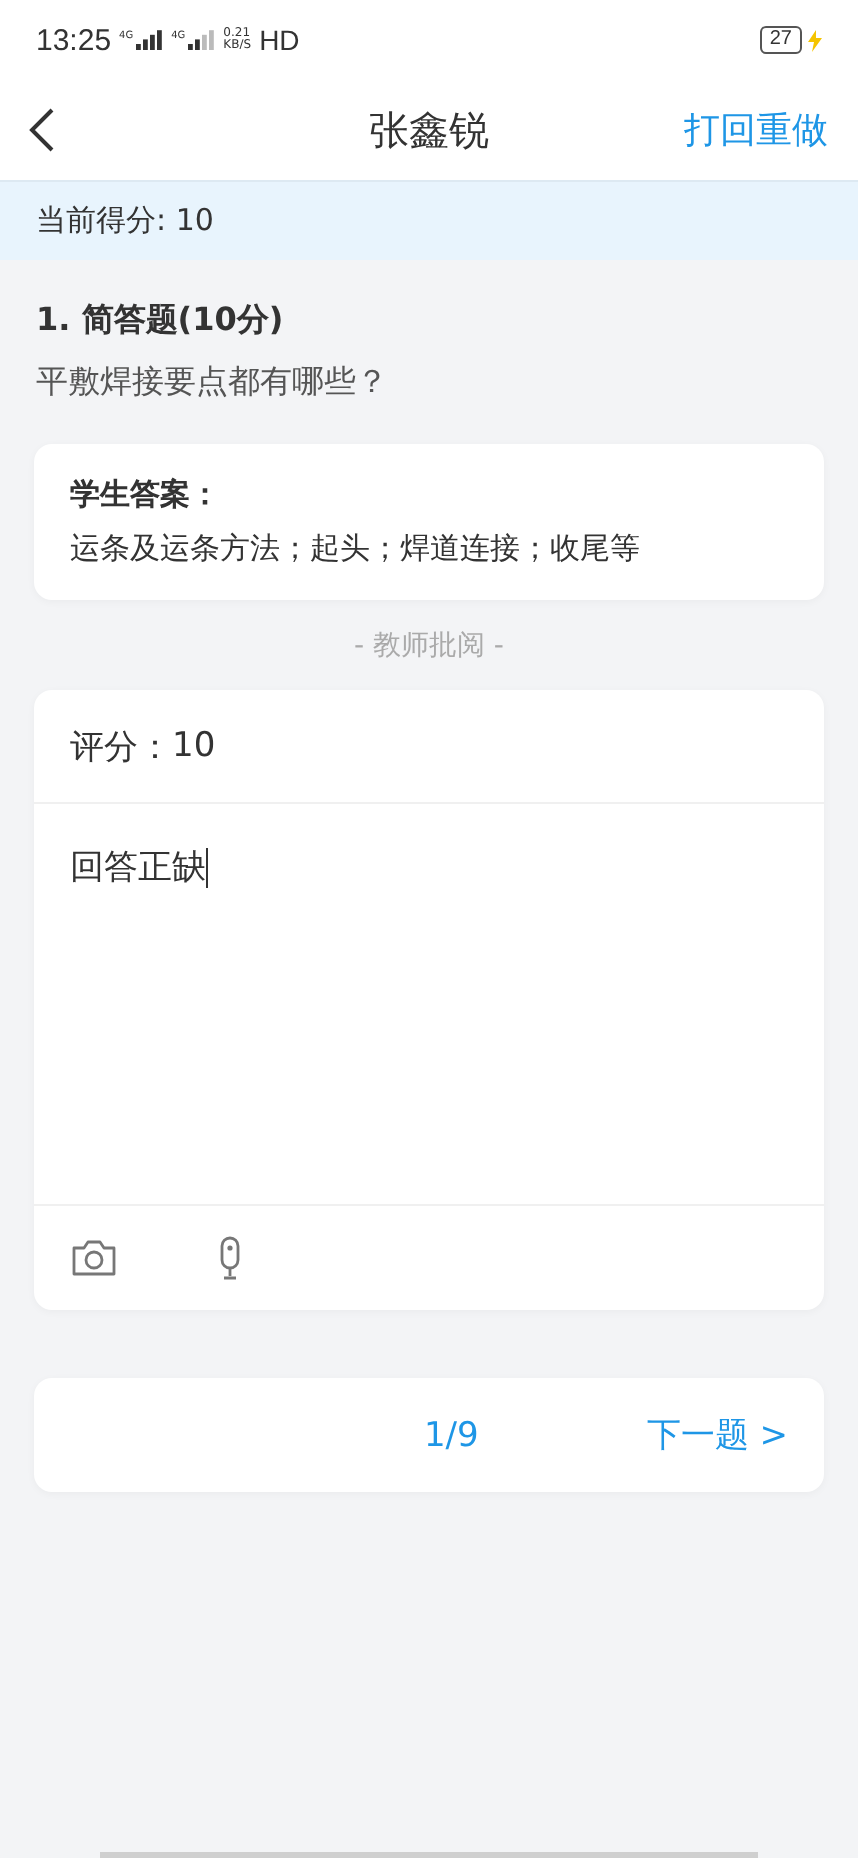 This screenshot has height=1858, width=858. I want to click on page-position: 1/9, so click(451, 1435).